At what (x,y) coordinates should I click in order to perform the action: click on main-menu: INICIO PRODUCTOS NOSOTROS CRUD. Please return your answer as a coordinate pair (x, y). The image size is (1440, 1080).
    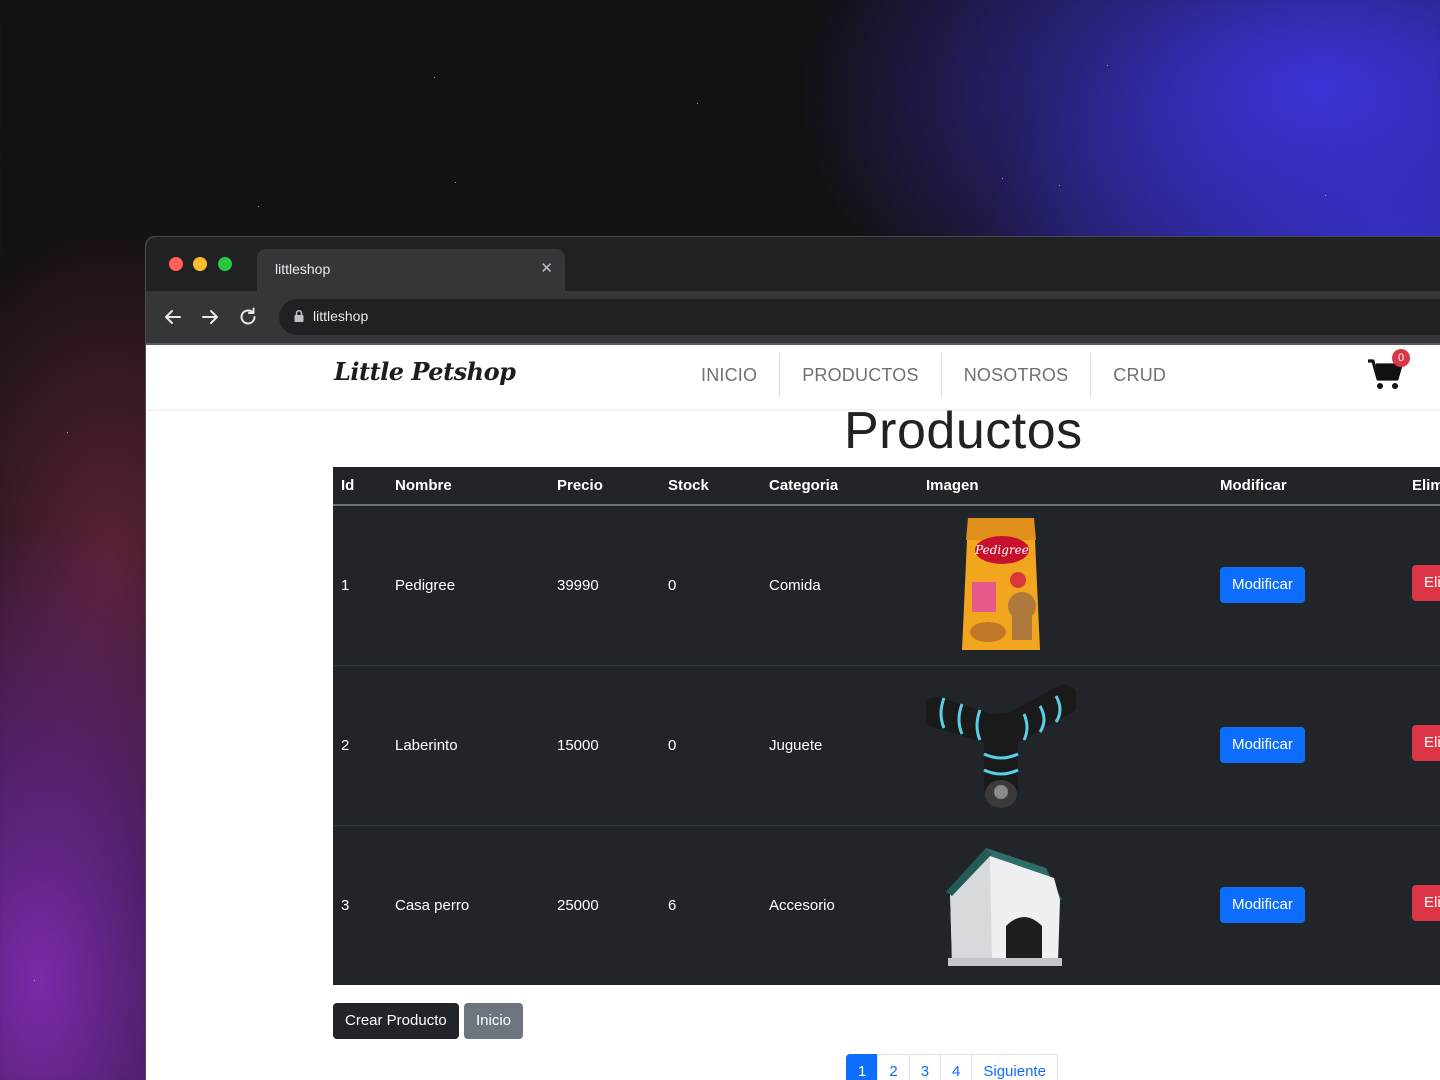
    Looking at the image, I should click on (933, 375).